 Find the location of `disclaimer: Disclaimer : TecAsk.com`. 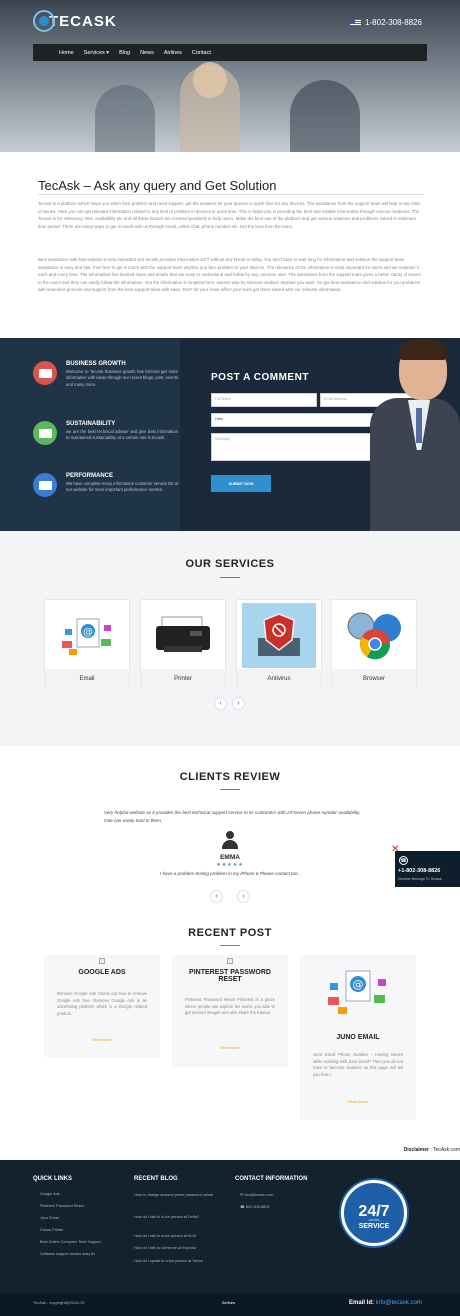

disclaimer: Disclaimer : TecAsk.com is located at coordinates (432, 1150).